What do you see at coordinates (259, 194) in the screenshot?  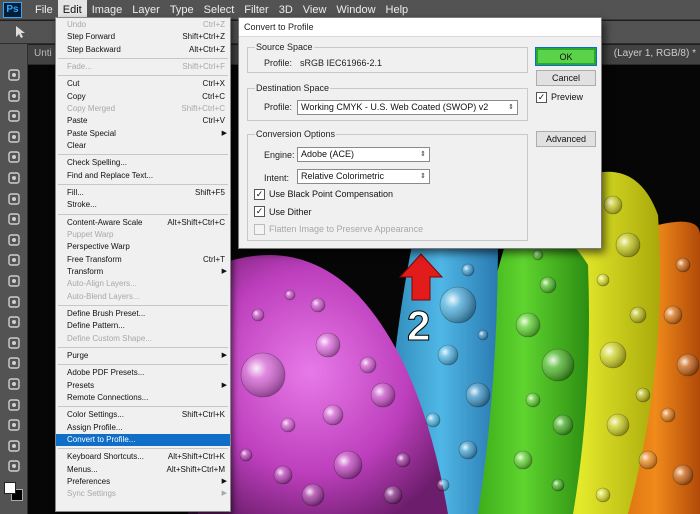 I see `black-point-checkbox: ✓` at bounding box center [259, 194].